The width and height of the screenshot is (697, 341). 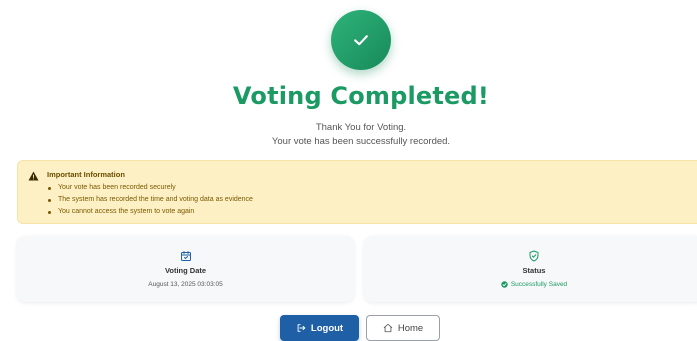 I want to click on logout-button: Logout, so click(x=319, y=328).